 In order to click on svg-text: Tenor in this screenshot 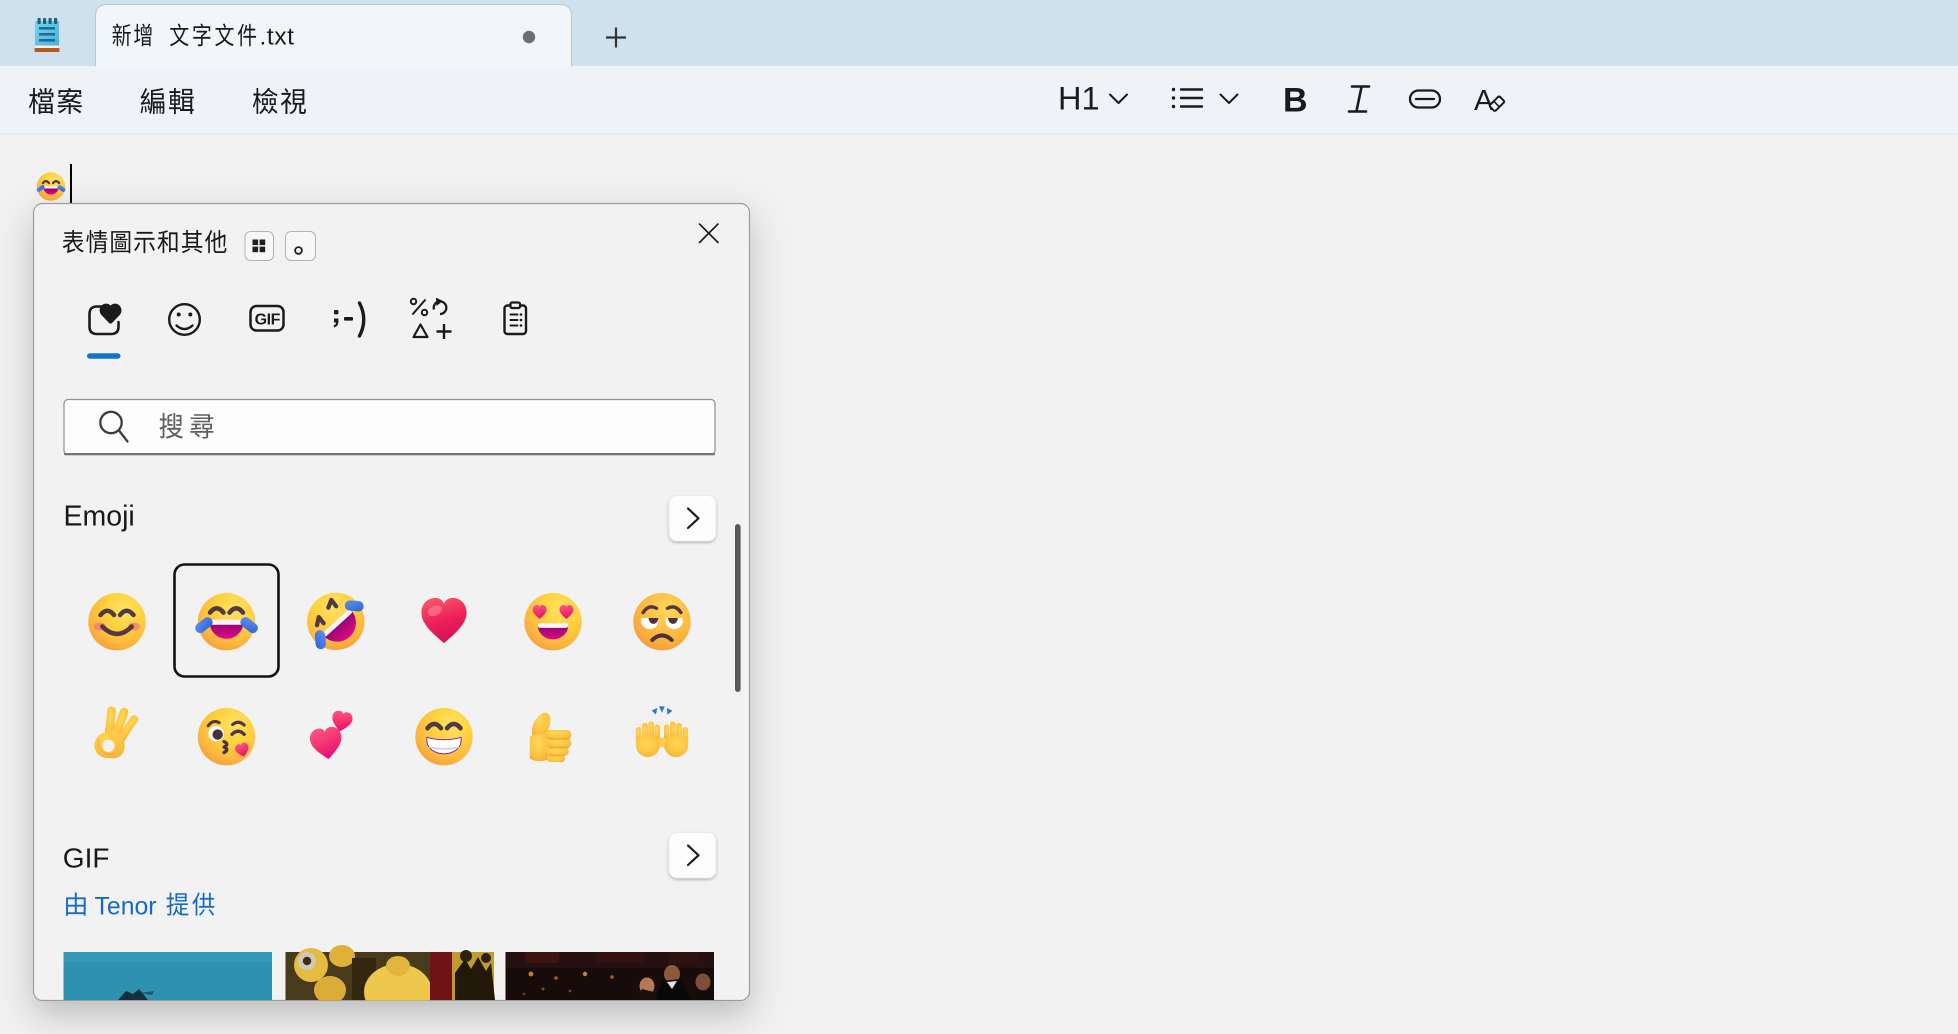, I will do `click(126, 906)`.